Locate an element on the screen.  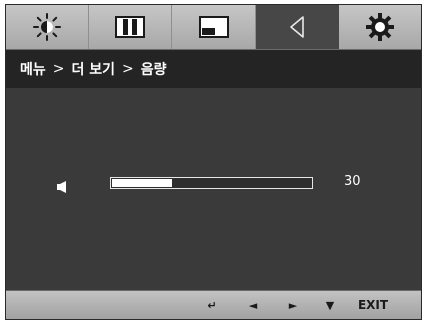
tab-brightness is located at coordinates (48, 27).